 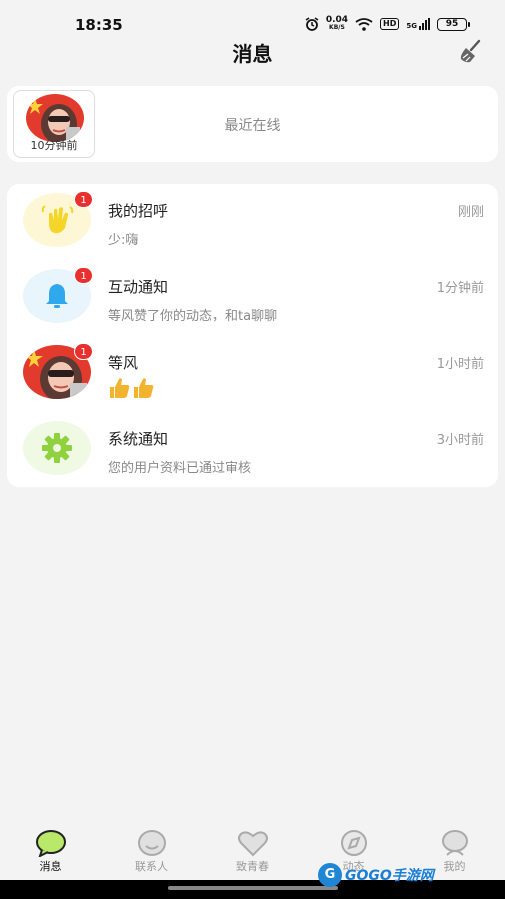 What do you see at coordinates (138, 287) in the screenshot?
I see `message-title: 互动通知` at bounding box center [138, 287].